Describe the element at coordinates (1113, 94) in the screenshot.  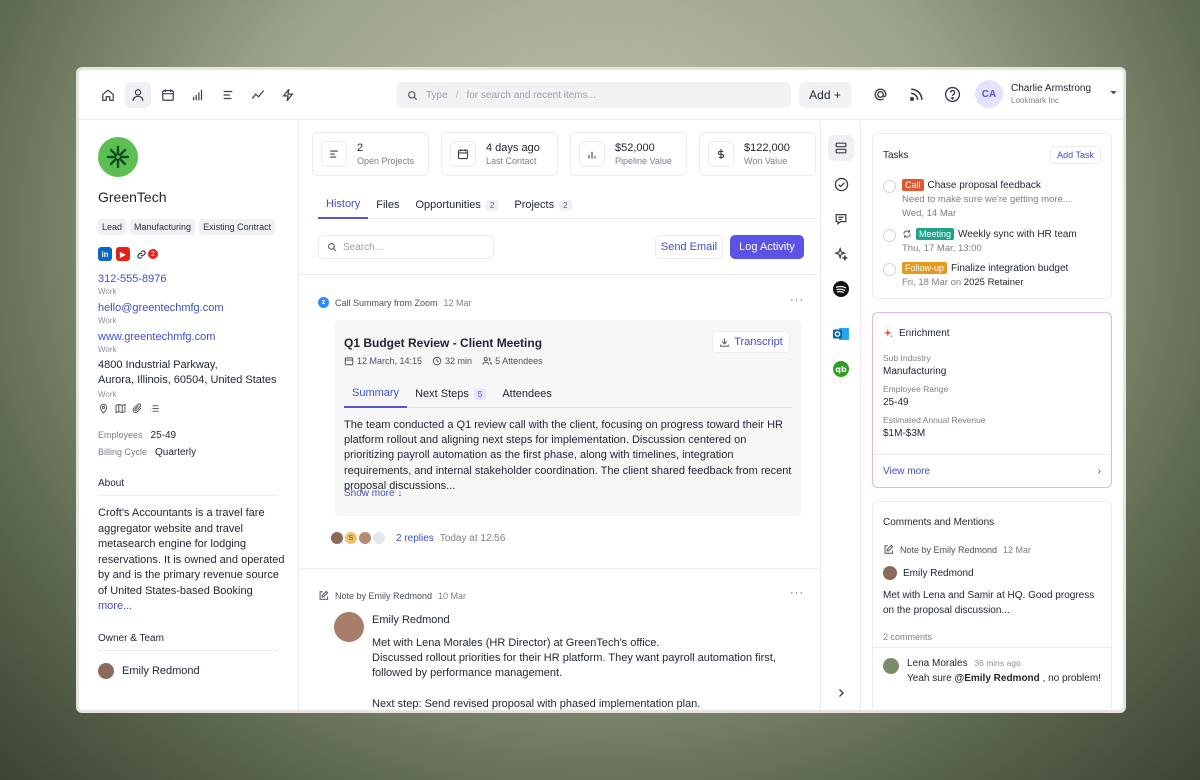
I see `chevron-down-icon` at that location.